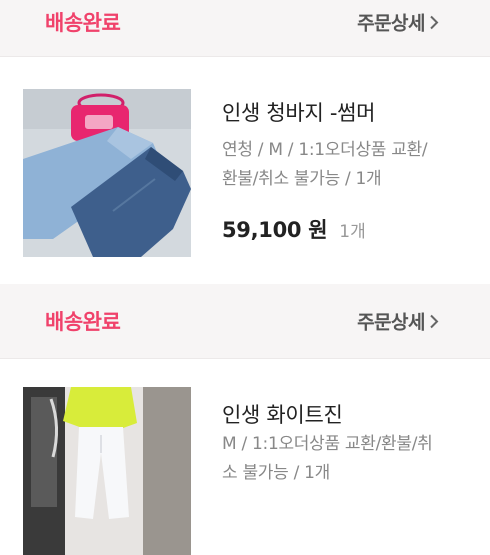  What do you see at coordinates (299, 113) in the screenshot?
I see `product-name: 인생 청바지 -썸머` at bounding box center [299, 113].